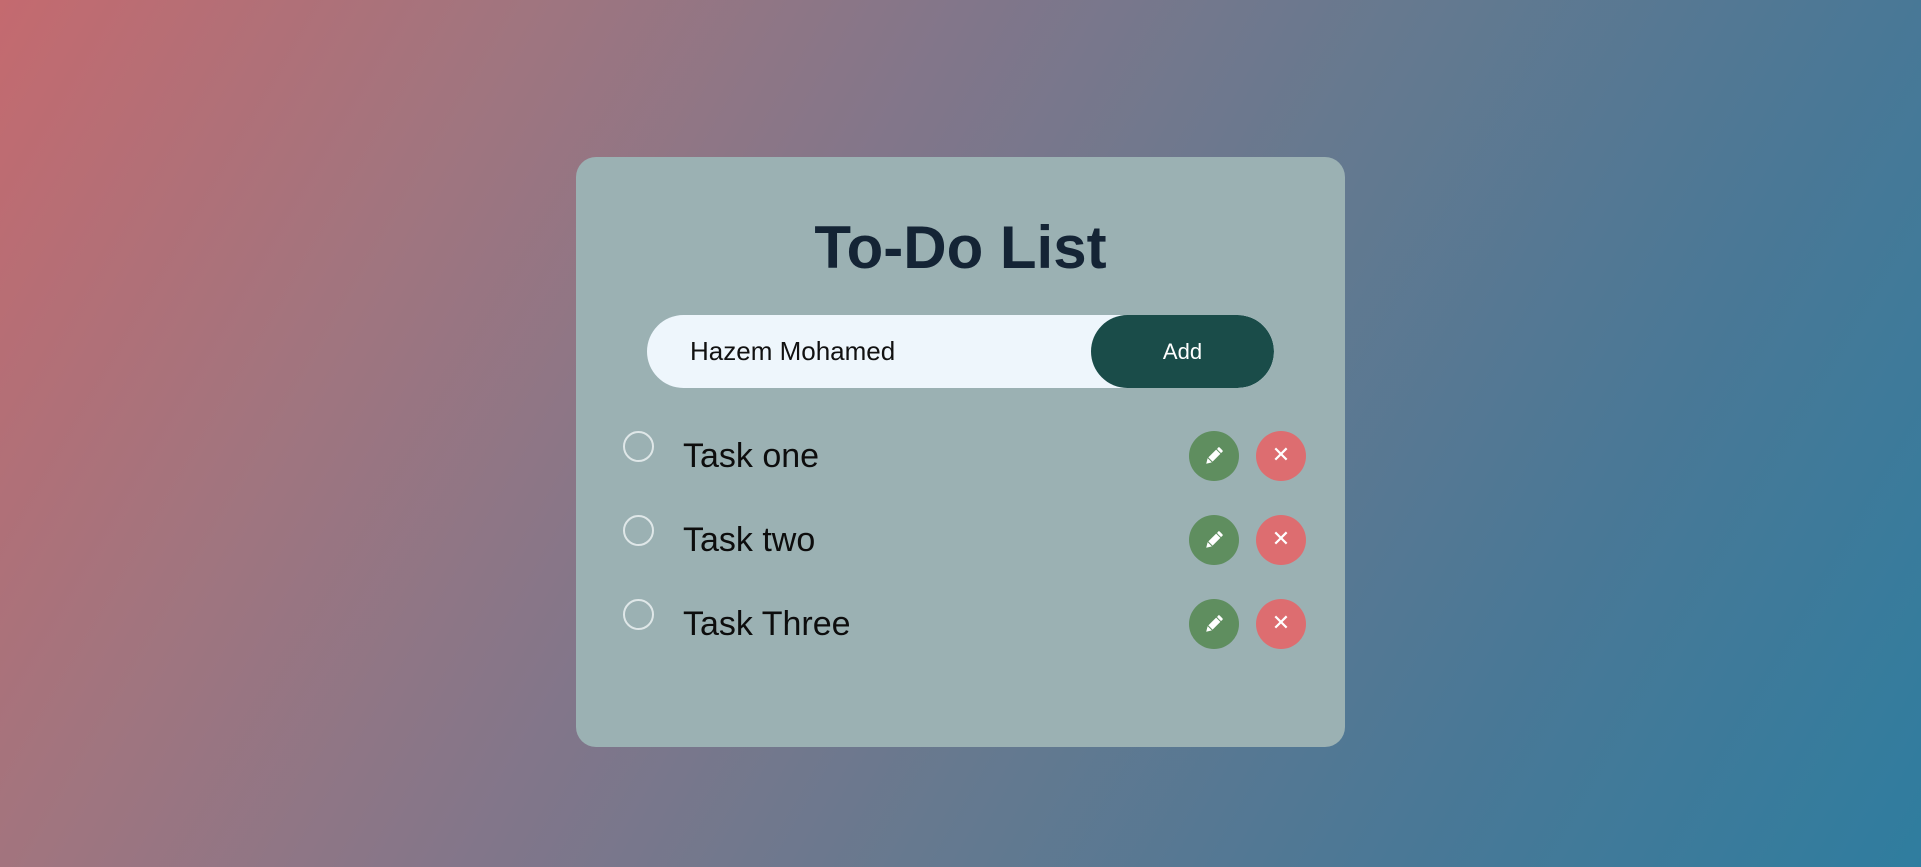 This screenshot has height=867, width=1921. I want to click on task-text: Task two, so click(749, 540).